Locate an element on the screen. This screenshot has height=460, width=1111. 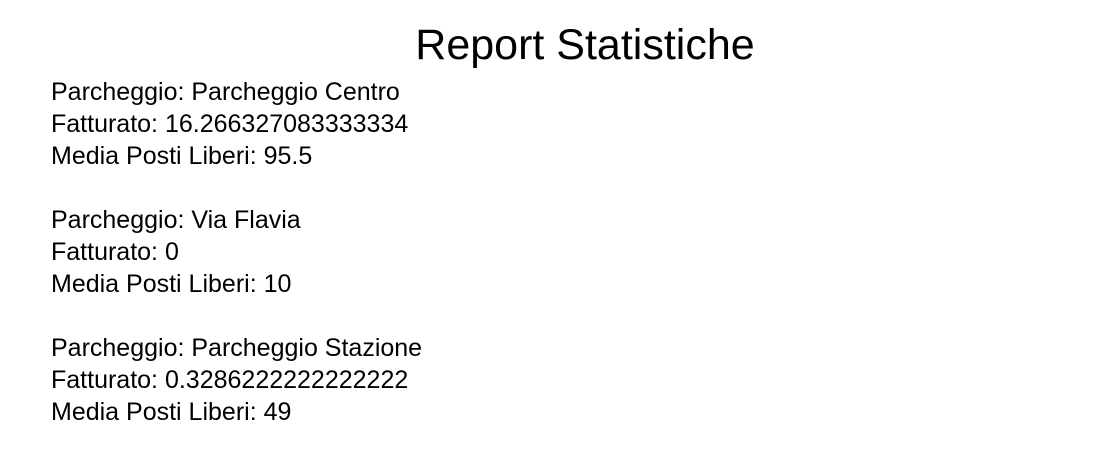
avg-free-line: Media Posti Liberi: 49 is located at coordinates (551, 412).